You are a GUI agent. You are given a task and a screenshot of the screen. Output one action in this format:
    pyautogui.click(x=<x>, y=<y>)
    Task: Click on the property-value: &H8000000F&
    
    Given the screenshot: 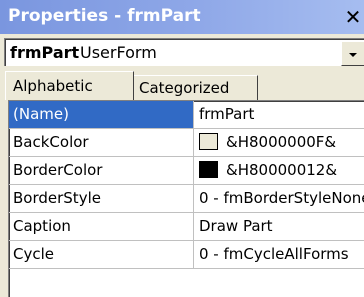 What is the action you would take?
    pyautogui.click(x=281, y=142)
    